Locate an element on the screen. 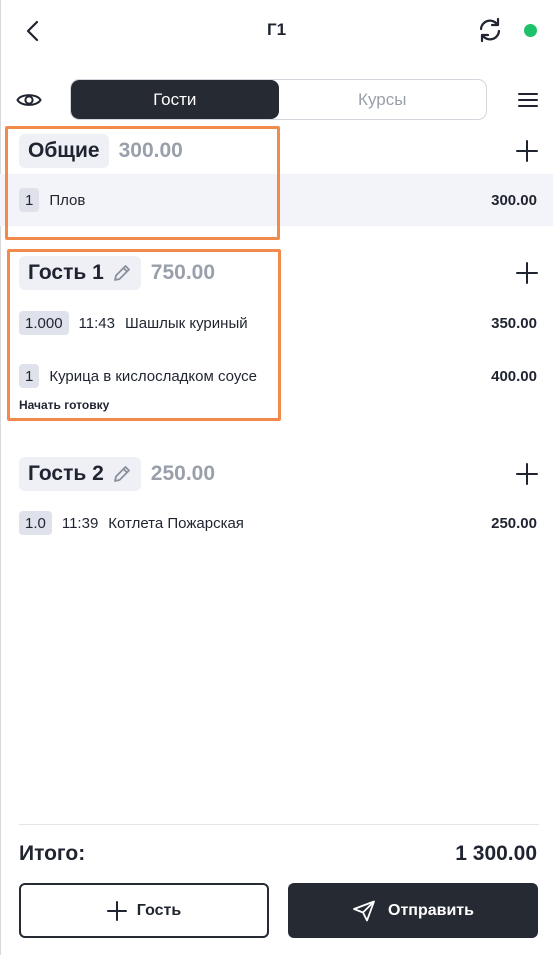 The height and width of the screenshot is (955, 553). send-icon is located at coordinates (364, 910).